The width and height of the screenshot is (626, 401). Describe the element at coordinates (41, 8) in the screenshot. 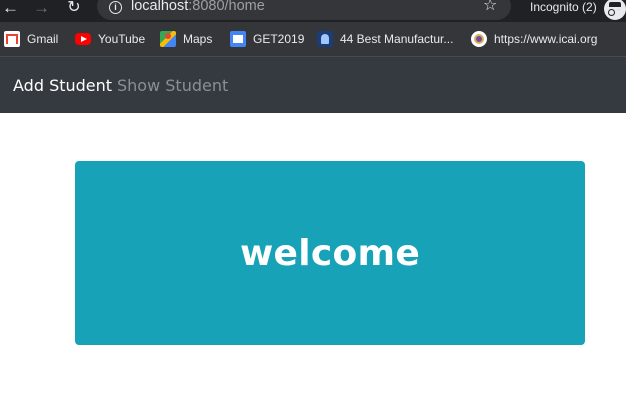

I see `forward-arrow-icon: →` at that location.